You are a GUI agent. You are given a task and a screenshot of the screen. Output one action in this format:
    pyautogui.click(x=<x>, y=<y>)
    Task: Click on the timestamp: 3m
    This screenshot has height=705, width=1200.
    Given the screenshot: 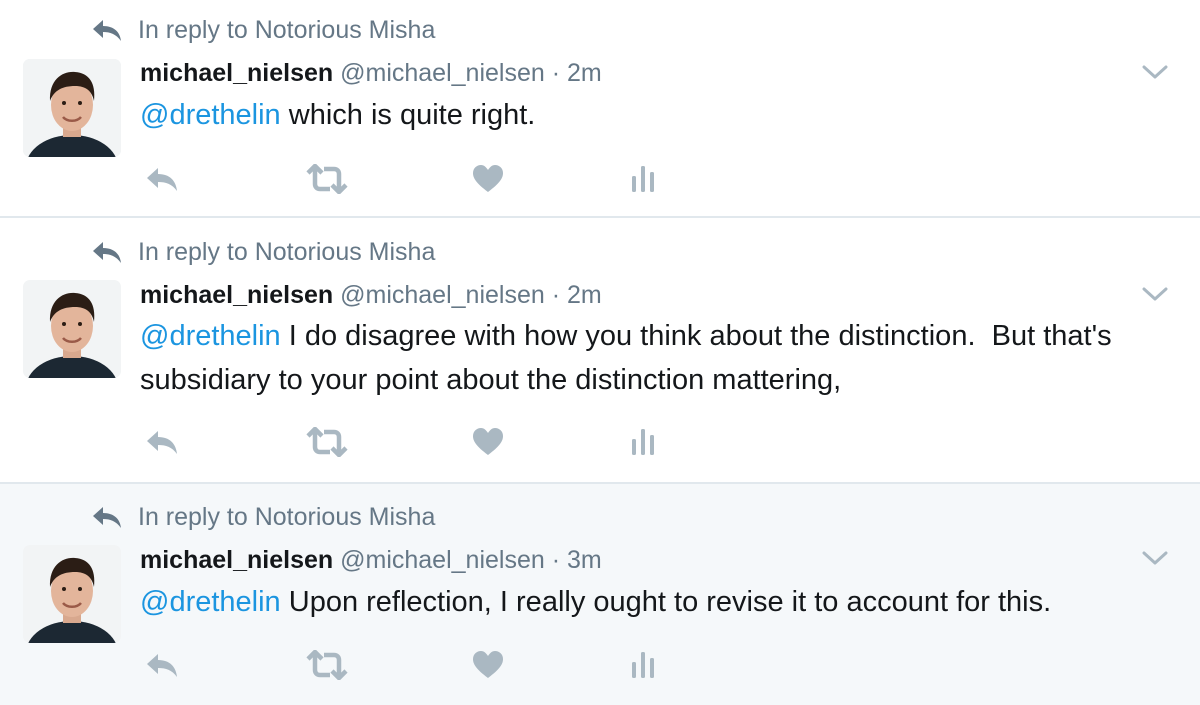 What is the action you would take?
    pyautogui.click(x=584, y=560)
    